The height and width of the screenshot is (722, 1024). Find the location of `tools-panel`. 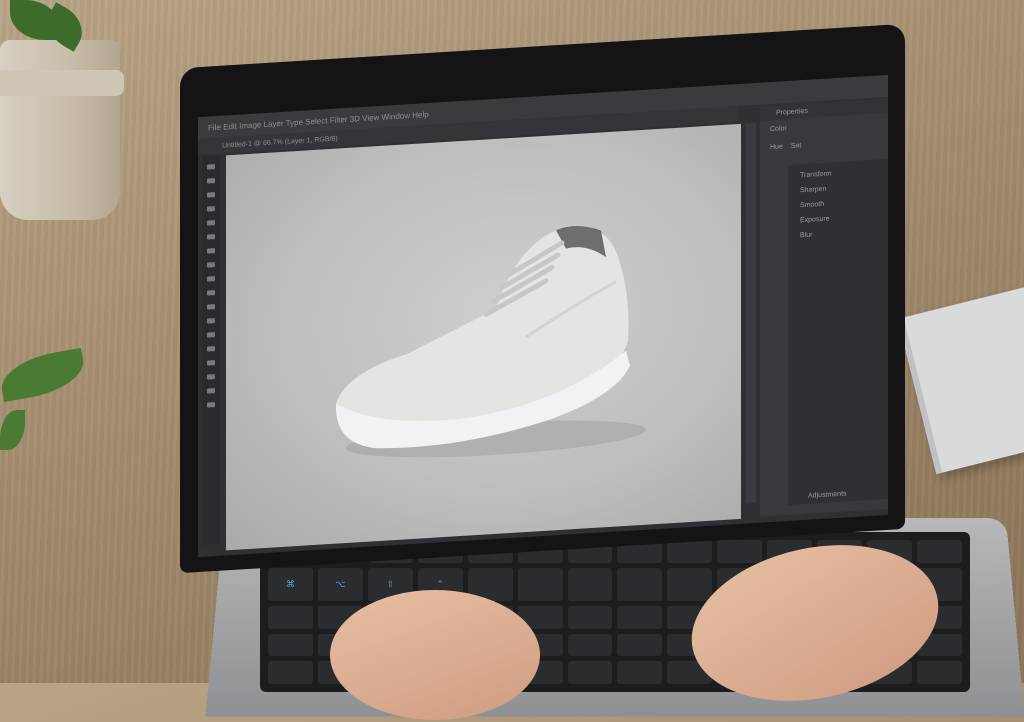

tools-panel is located at coordinates (211, 350).